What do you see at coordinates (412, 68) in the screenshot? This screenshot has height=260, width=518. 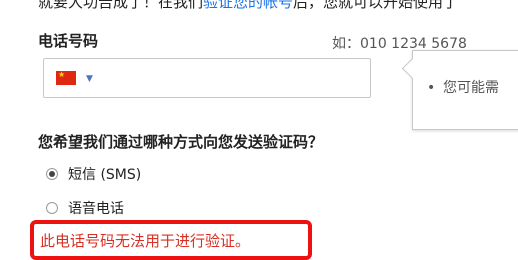 I see `tooltip-arrow` at bounding box center [412, 68].